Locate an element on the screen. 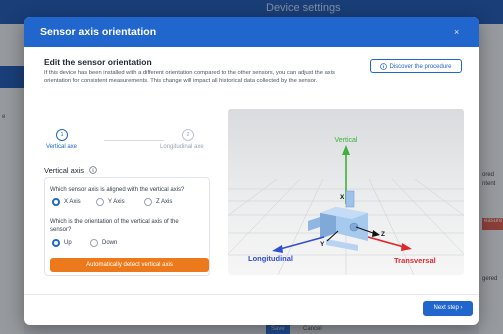 This screenshot has width=503, height=334. radio-z-axis-label: Z Axis is located at coordinates (164, 202).